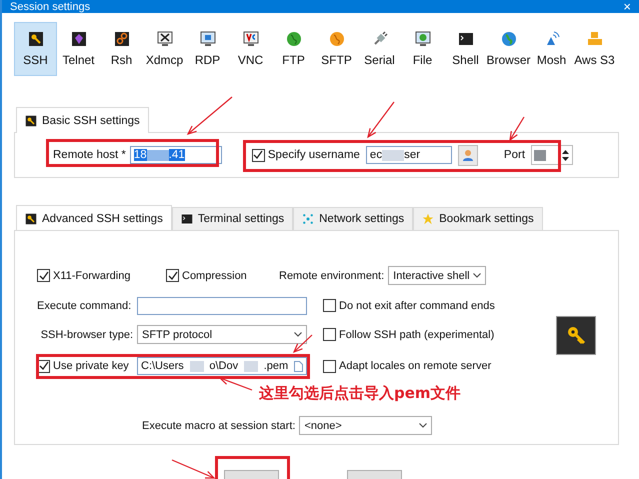 This screenshot has height=479, width=639. What do you see at coordinates (308, 219) in the screenshot?
I see `network-icon` at bounding box center [308, 219].